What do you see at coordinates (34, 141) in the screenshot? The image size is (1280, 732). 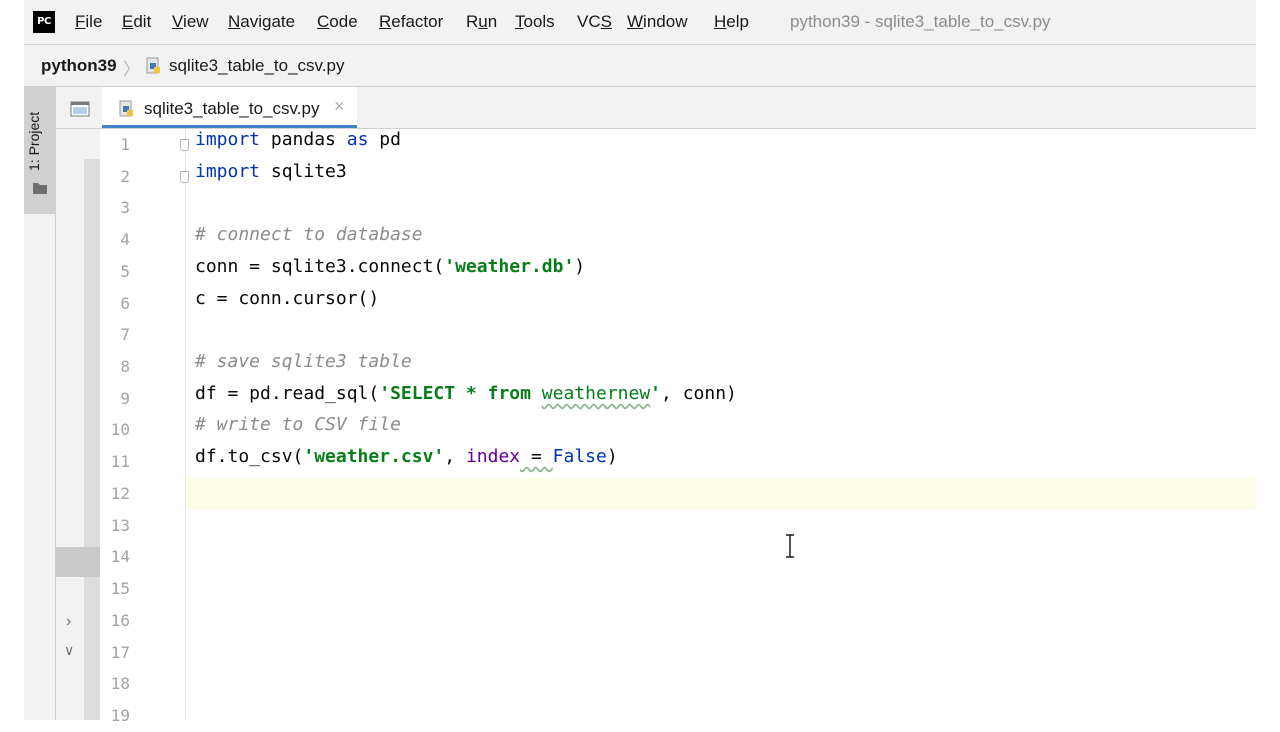 I see `project-tool-label: 1: Project` at bounding box center [34, 141].